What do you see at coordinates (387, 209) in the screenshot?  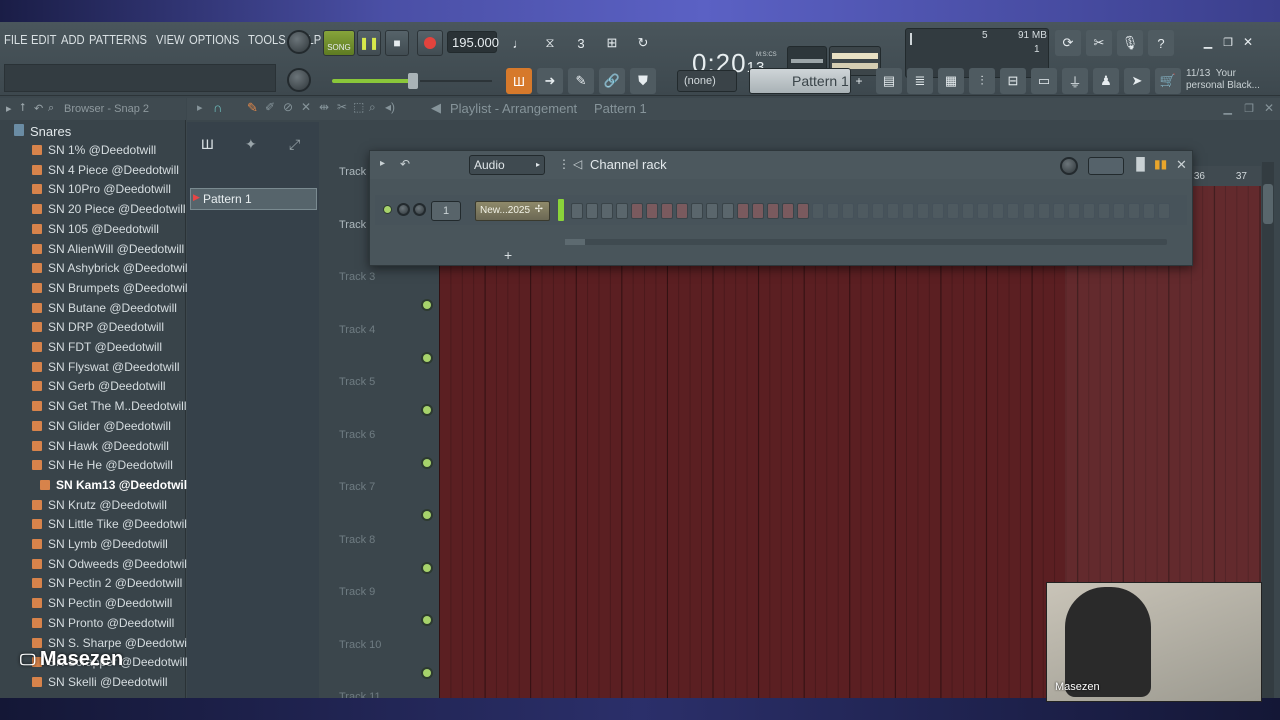 I see `channel-mute-led` at bounding box center [387, 209].